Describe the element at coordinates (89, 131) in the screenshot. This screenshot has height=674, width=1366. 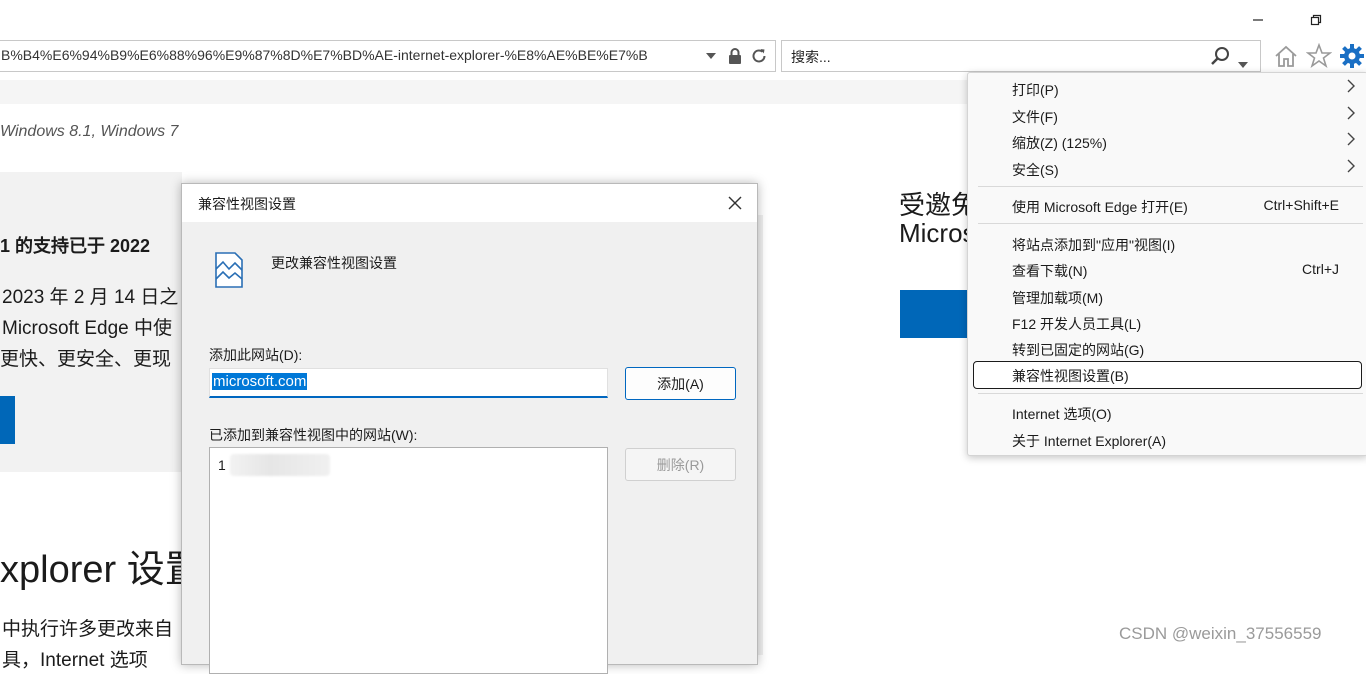
I see `applies-to-text: Windows 8.1, Windows 7` at that location.